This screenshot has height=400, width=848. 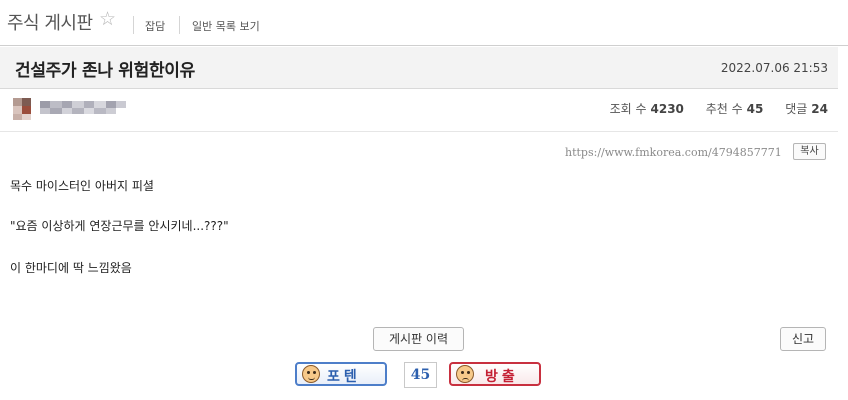 I want to click on vote-up-button: 포텐, so click(x=341, y=374).